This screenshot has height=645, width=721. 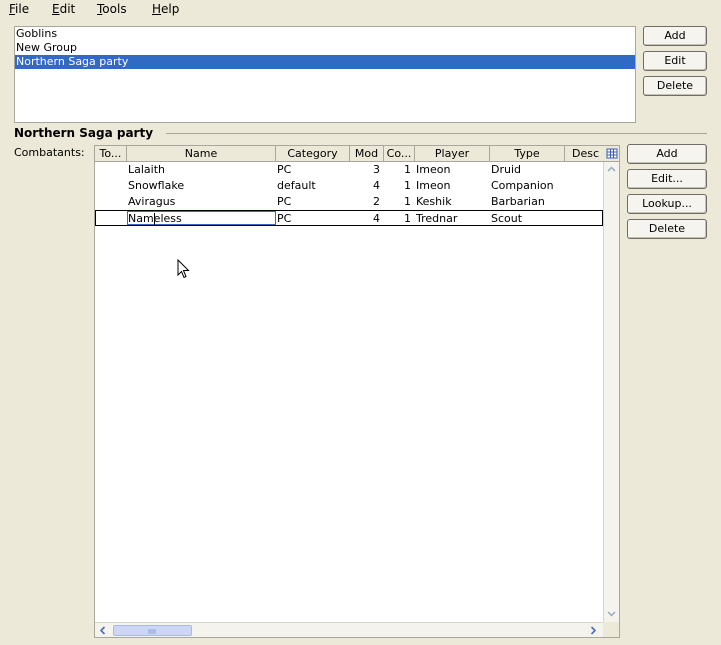 I want to click on group-item: Goblins, so click(x=325, y=34).